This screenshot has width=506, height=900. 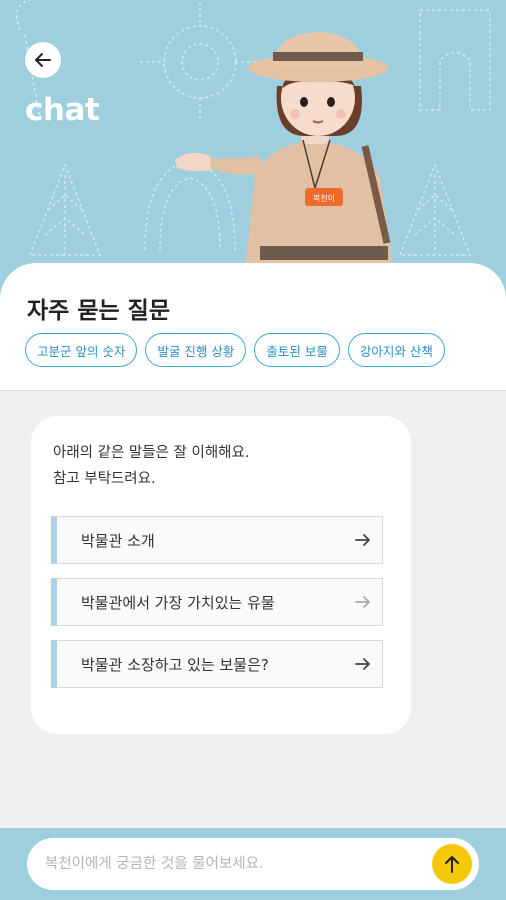 I want to click on message-input, so click(x=253, y=864).